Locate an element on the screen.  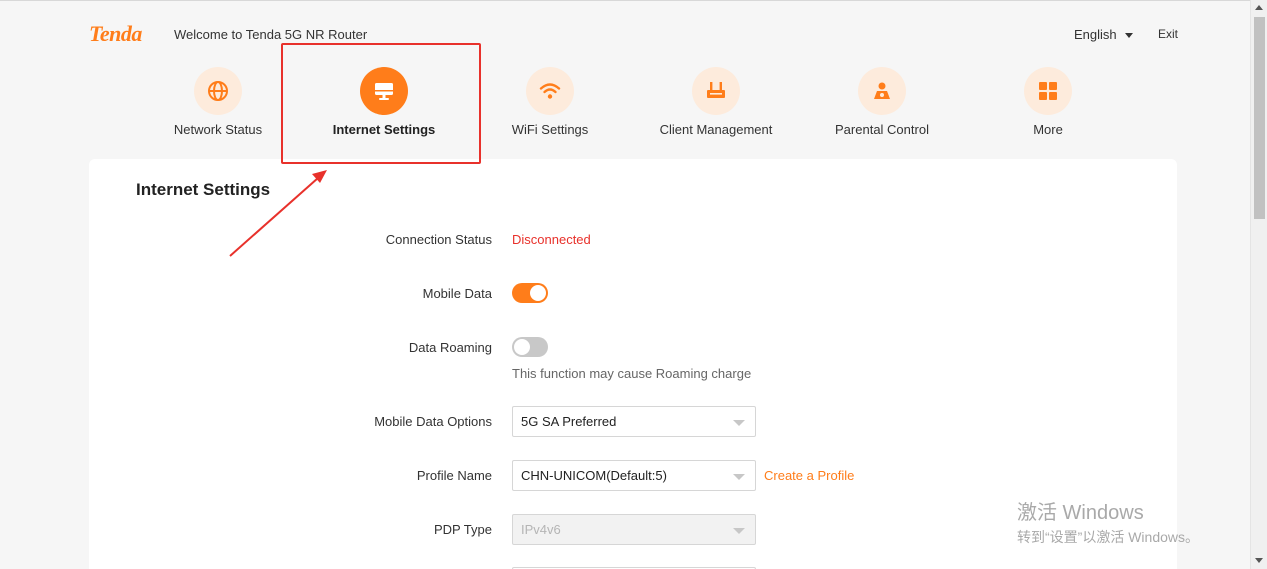
language-label: English is located at coordinates (1095, 34).